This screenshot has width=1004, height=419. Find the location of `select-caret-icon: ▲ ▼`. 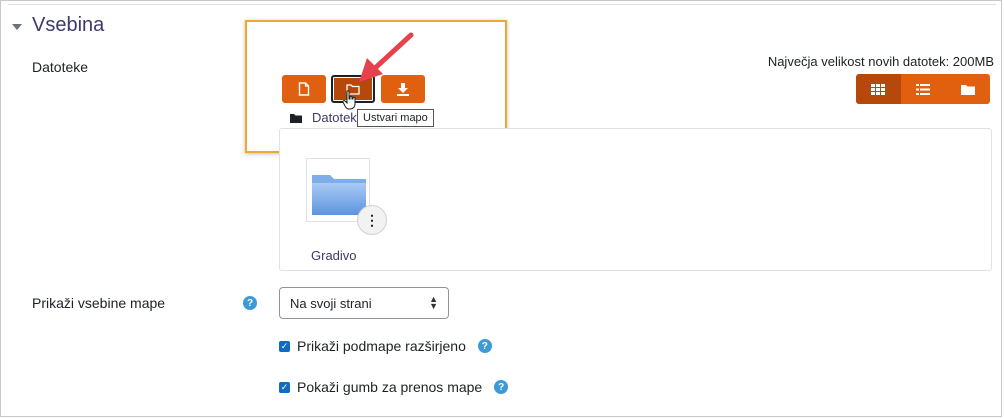

select-caret-icon: ▲ ▼ is located at coordinates (433, 302).